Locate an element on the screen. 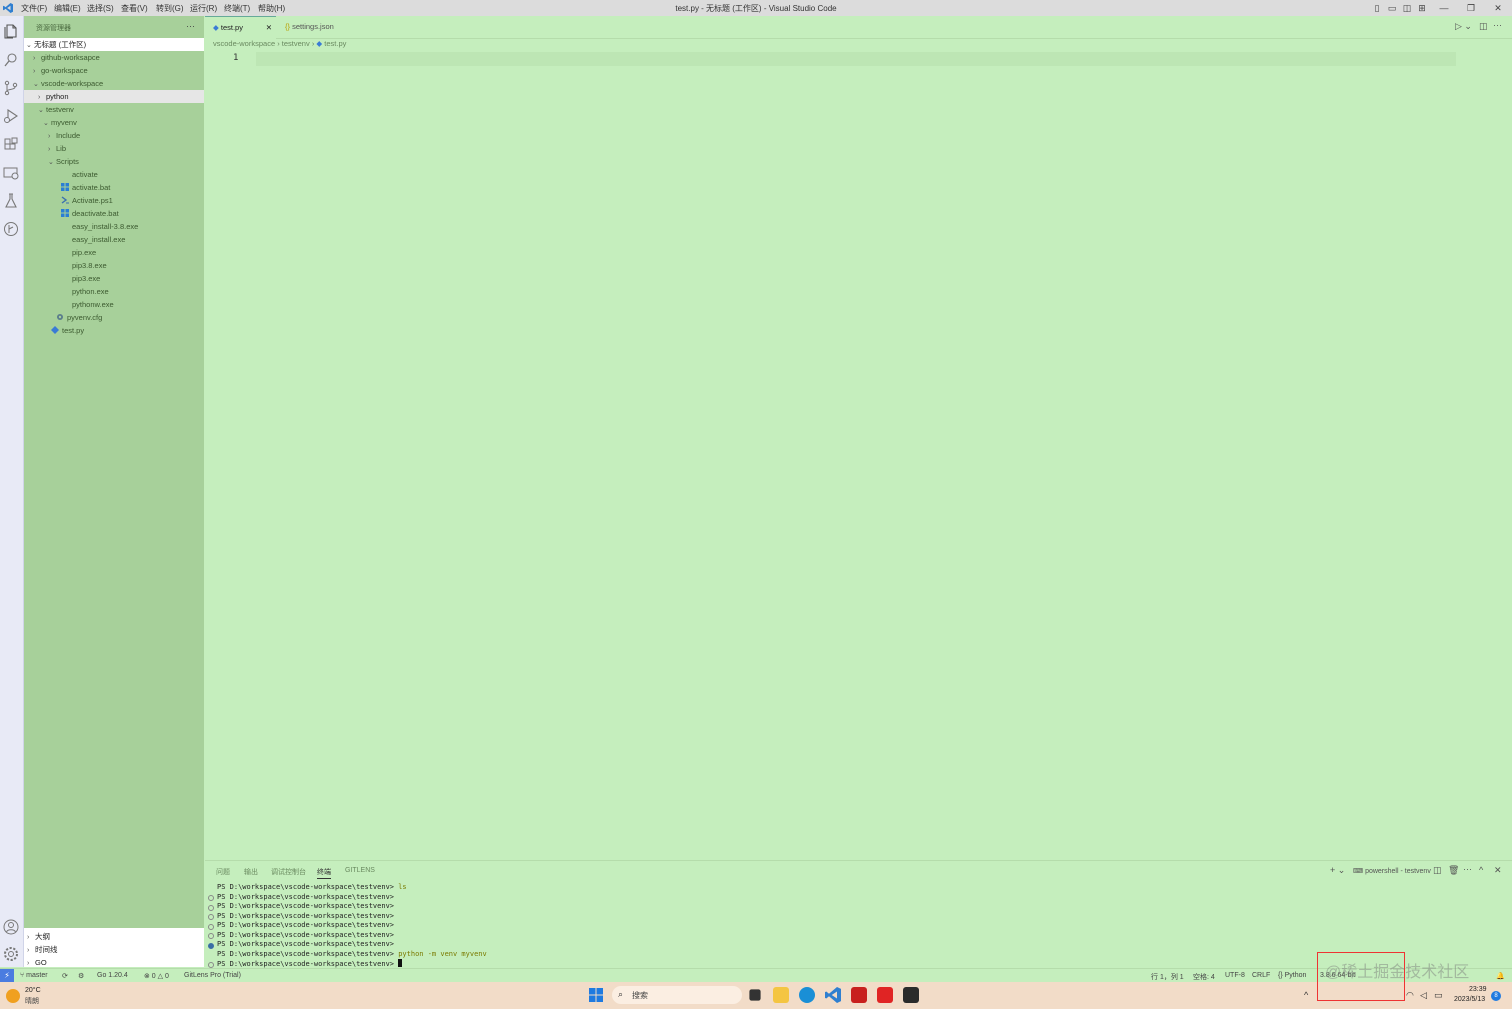 The image size is (1512, 1009). notification-count-badge: 8 is located at coordinates (1496, 996).